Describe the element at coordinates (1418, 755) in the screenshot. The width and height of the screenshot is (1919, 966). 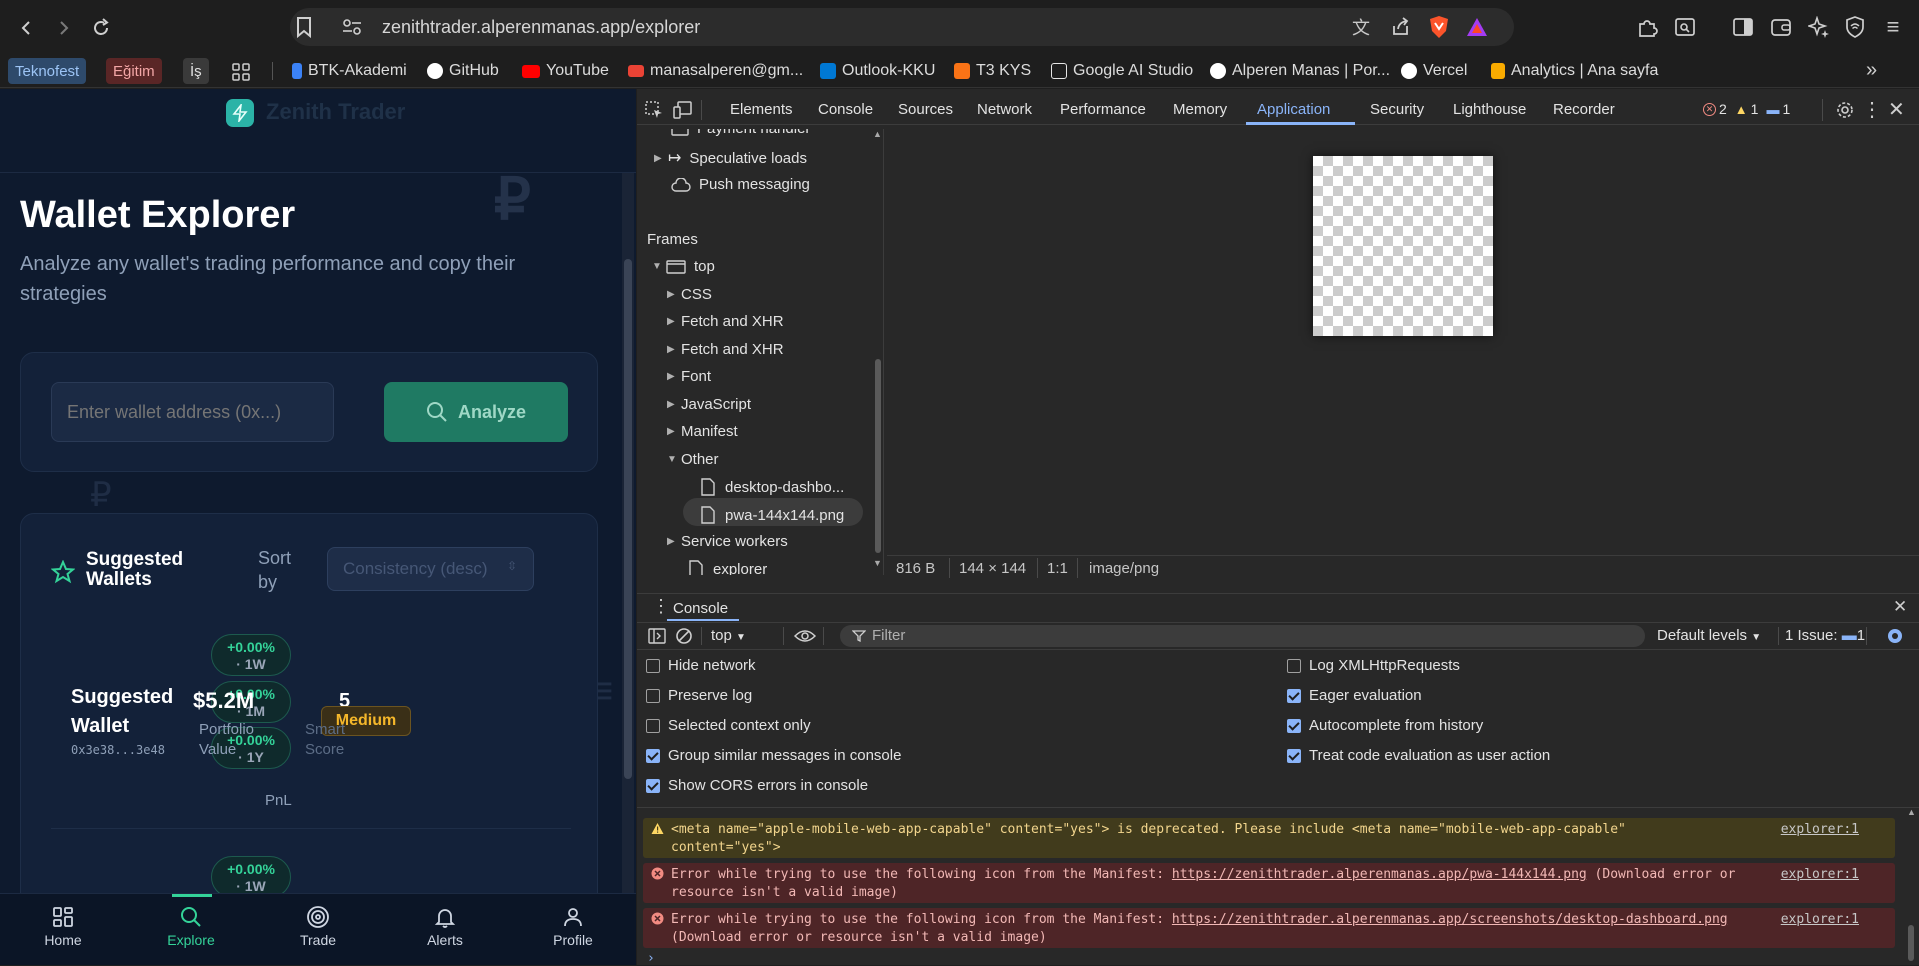
I see `option-treat-code-eval: Treat code evaluation as user action` at that location.